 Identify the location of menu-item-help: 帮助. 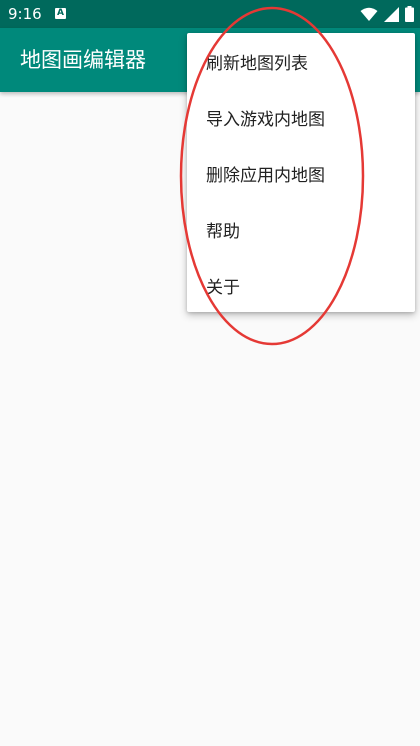
(301, 229).